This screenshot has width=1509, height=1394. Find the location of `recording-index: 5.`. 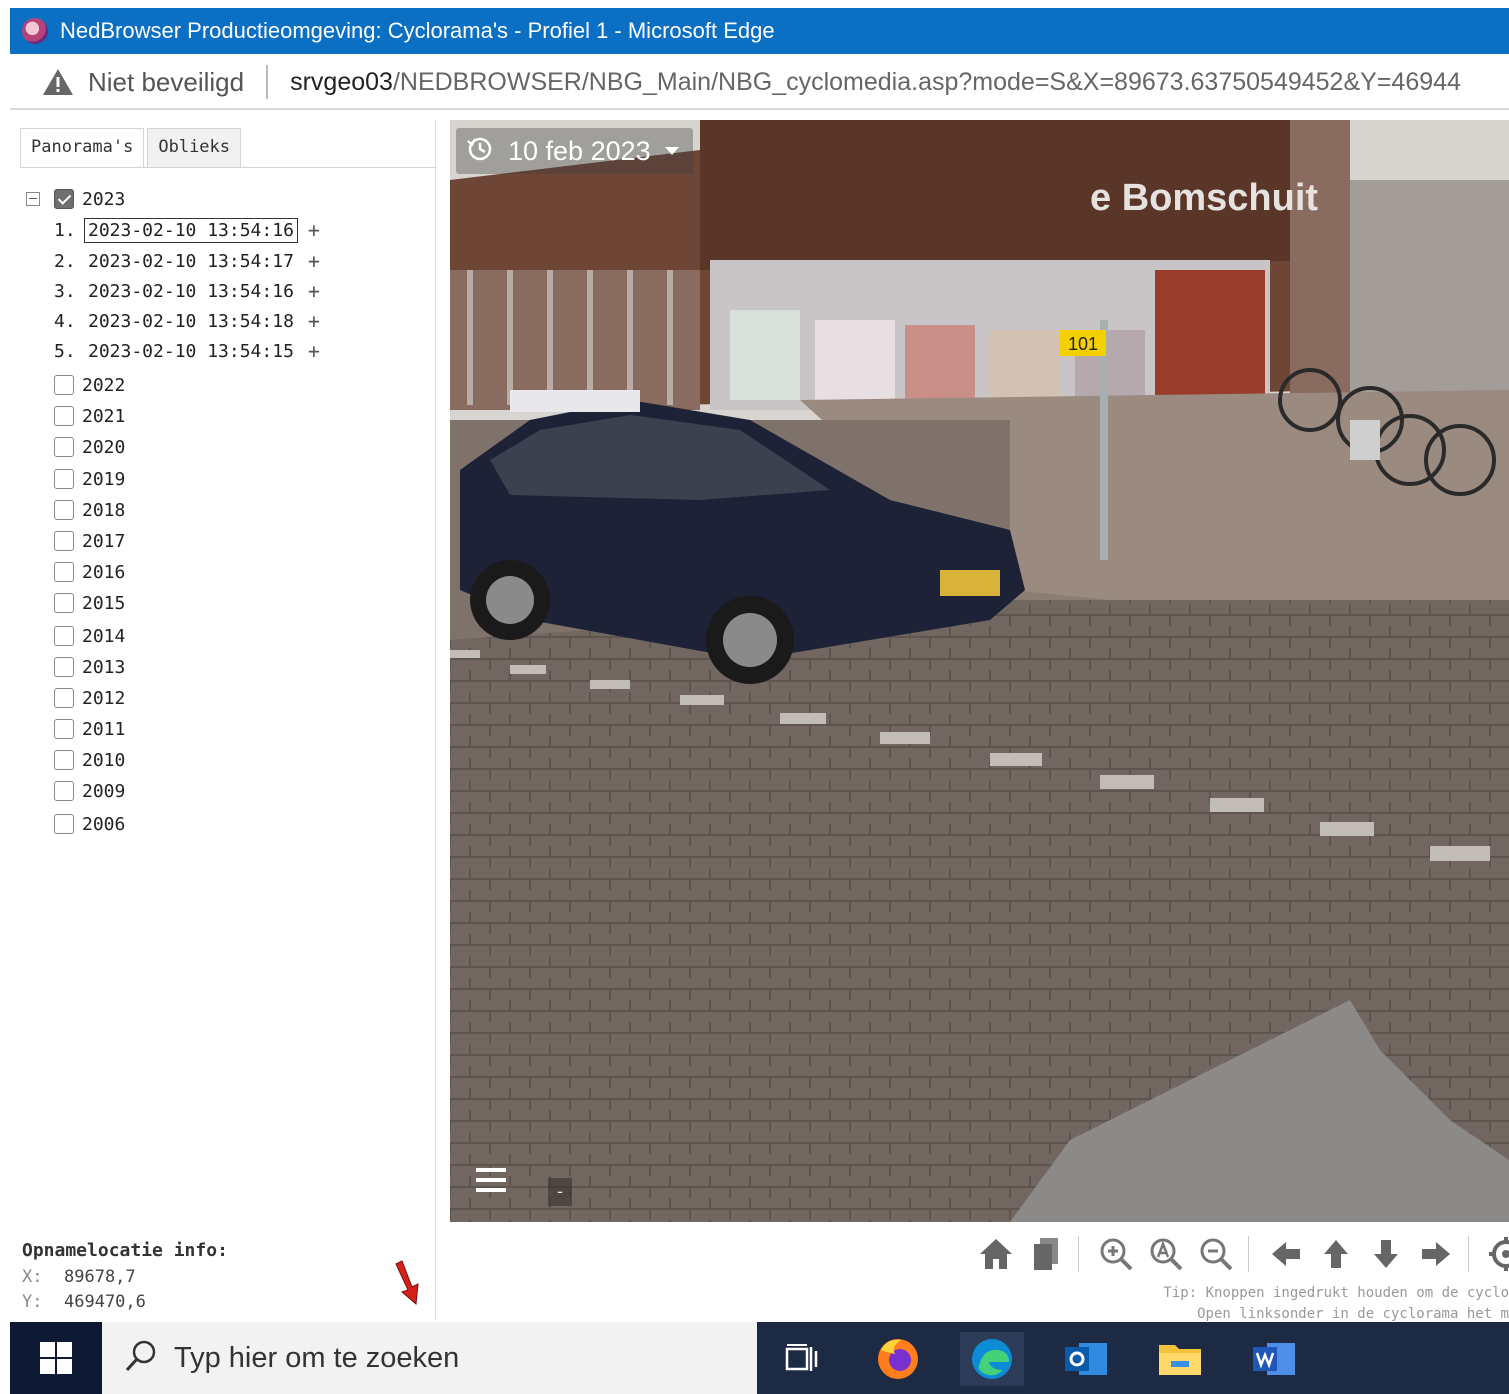

recording-index: 5. is located at coordinates (65, 351).